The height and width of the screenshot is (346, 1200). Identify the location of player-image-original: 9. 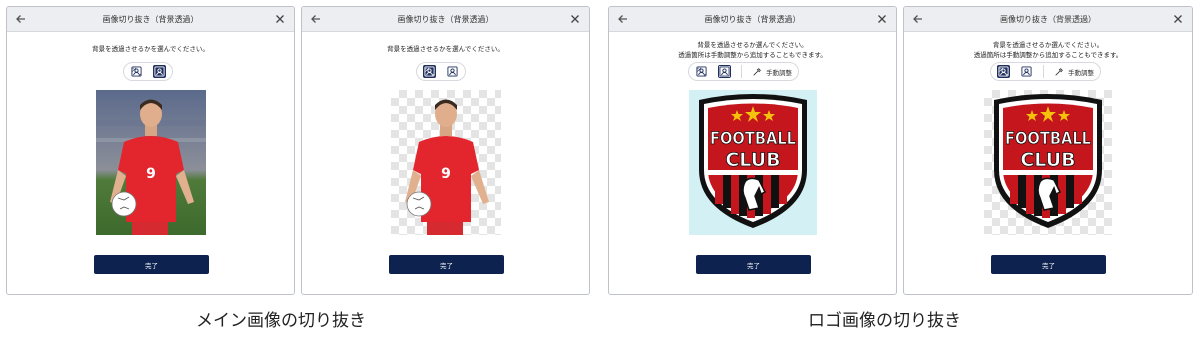
(151, 162).